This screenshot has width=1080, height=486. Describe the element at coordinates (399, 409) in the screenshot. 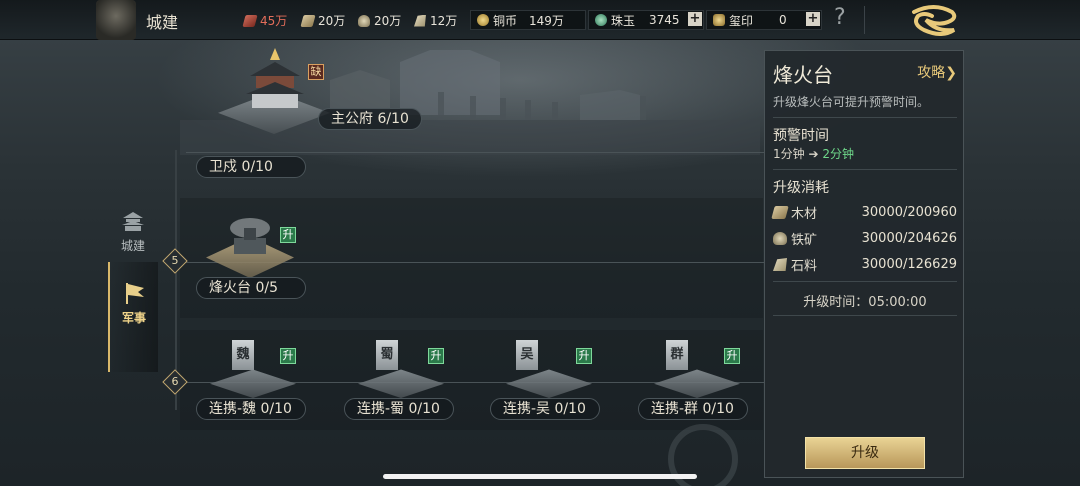

I see `alliance-shu-label: 连携-蜀 0/10` at that location.